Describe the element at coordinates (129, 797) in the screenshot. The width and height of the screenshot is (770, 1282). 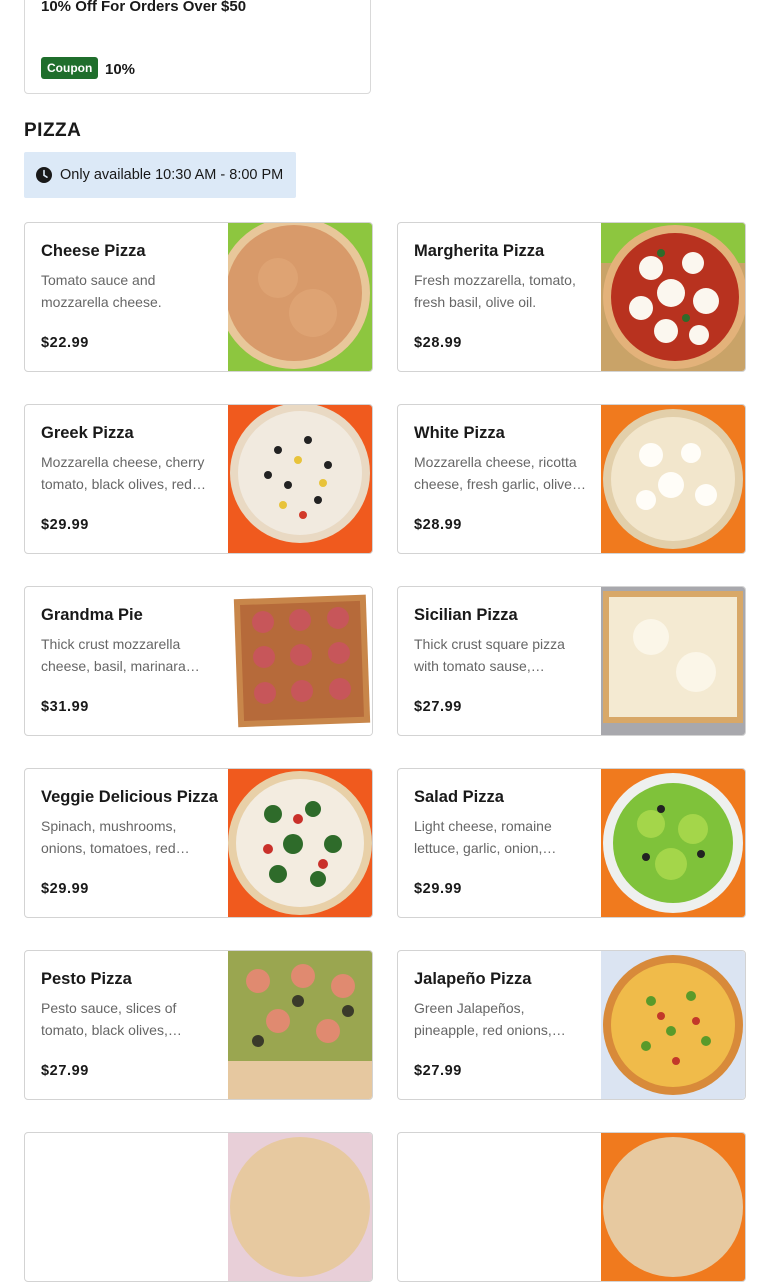
I see `item-name: Veggie Delicious Pizza` at that location.